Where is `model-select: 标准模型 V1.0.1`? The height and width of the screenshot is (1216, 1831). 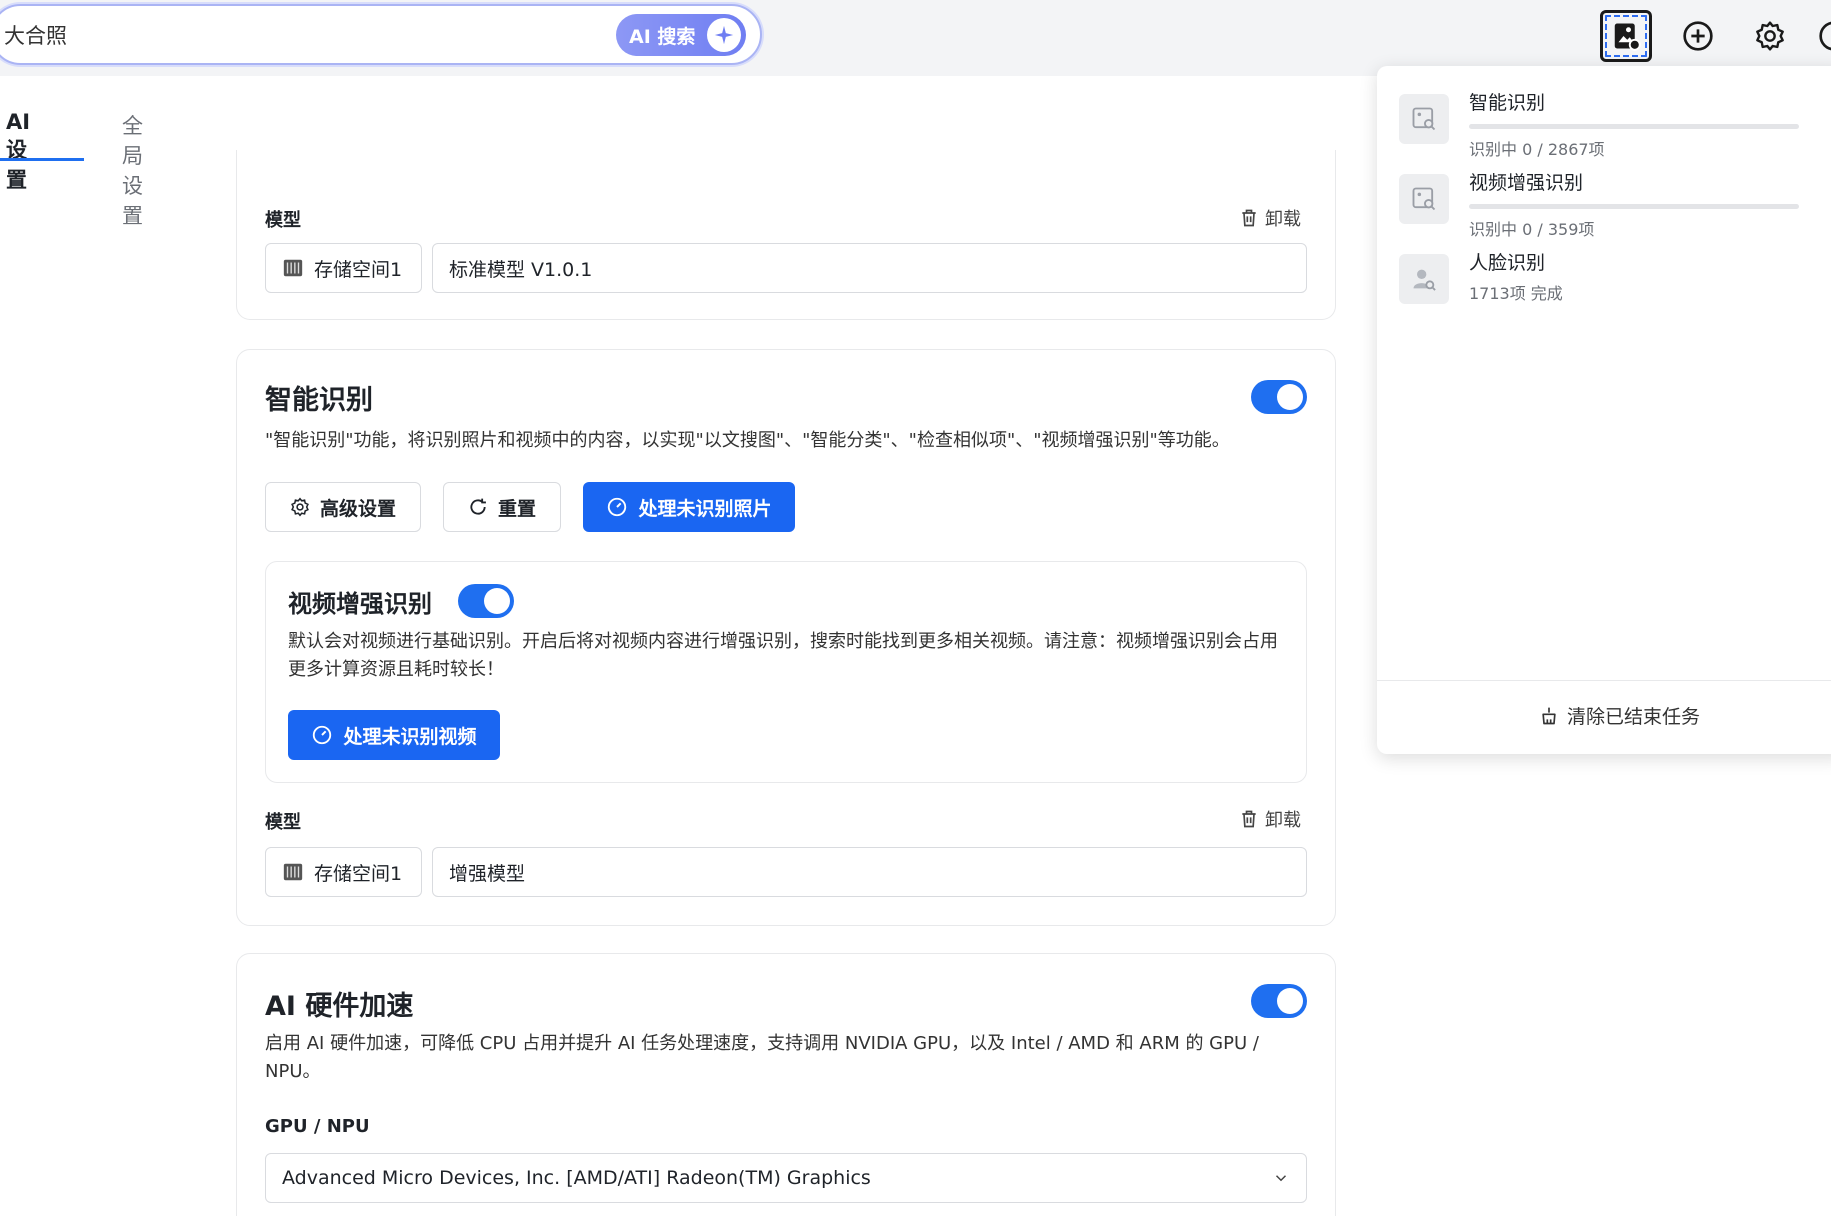 model-select: 标准模型 V1.0.1 is located at coordinates (869, 268).